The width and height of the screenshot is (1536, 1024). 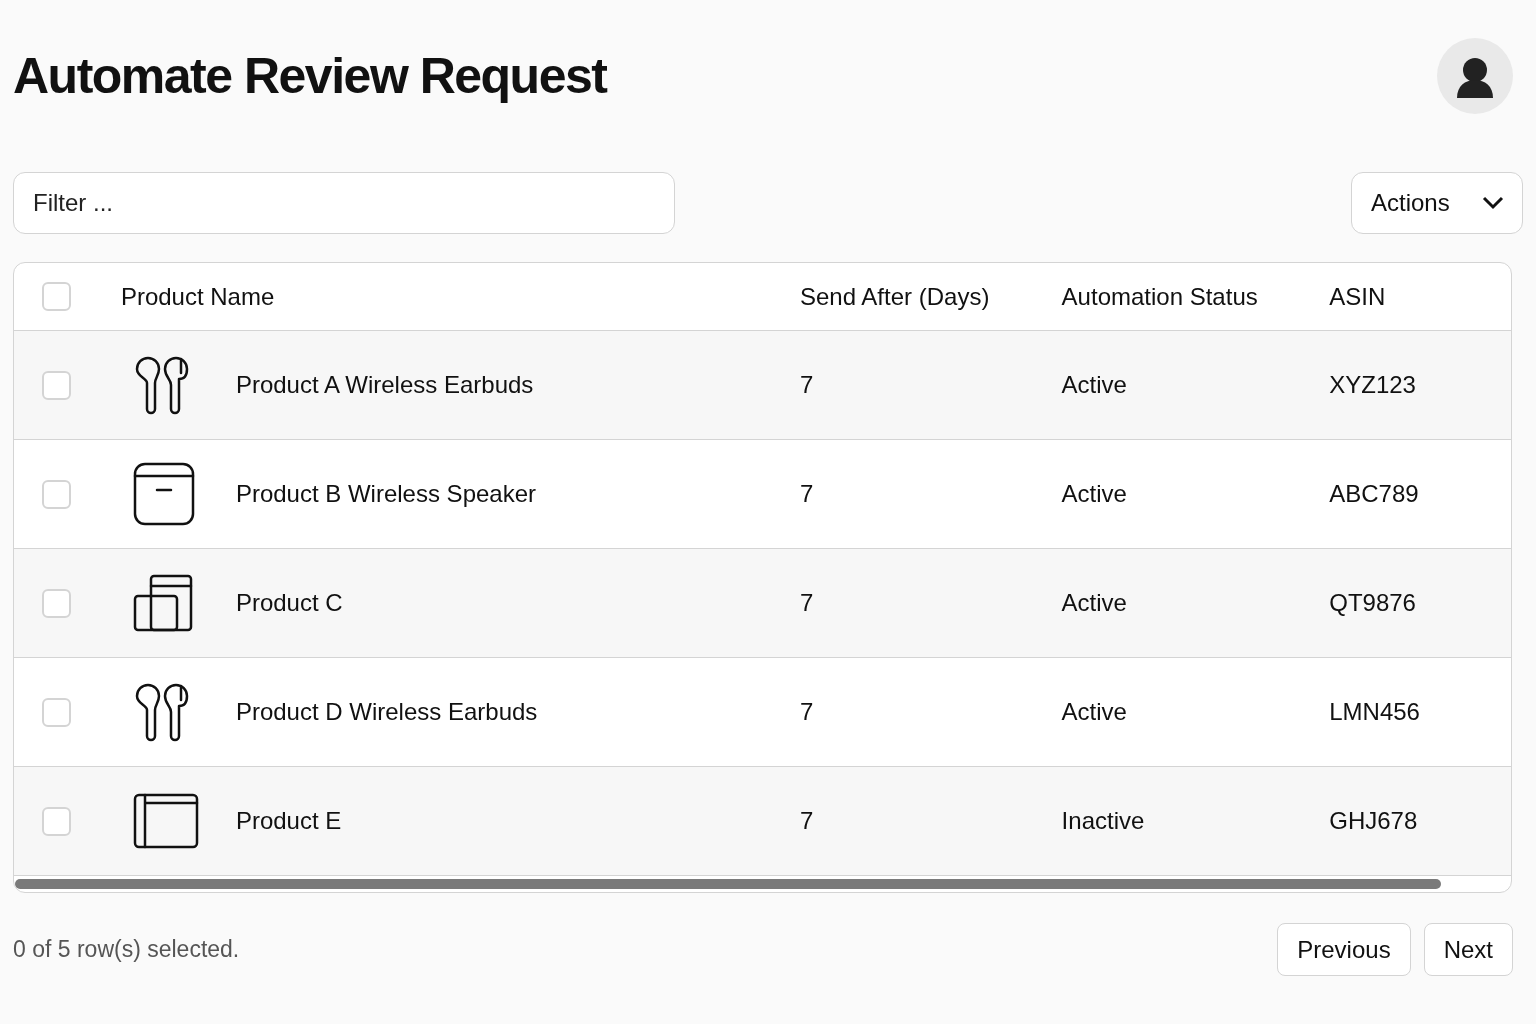 What do you see at coordinates (386, 712) in the screenshot?
I see `table-cell-text: Product D Wireless Earbuds` at bounding box center [386, 712].